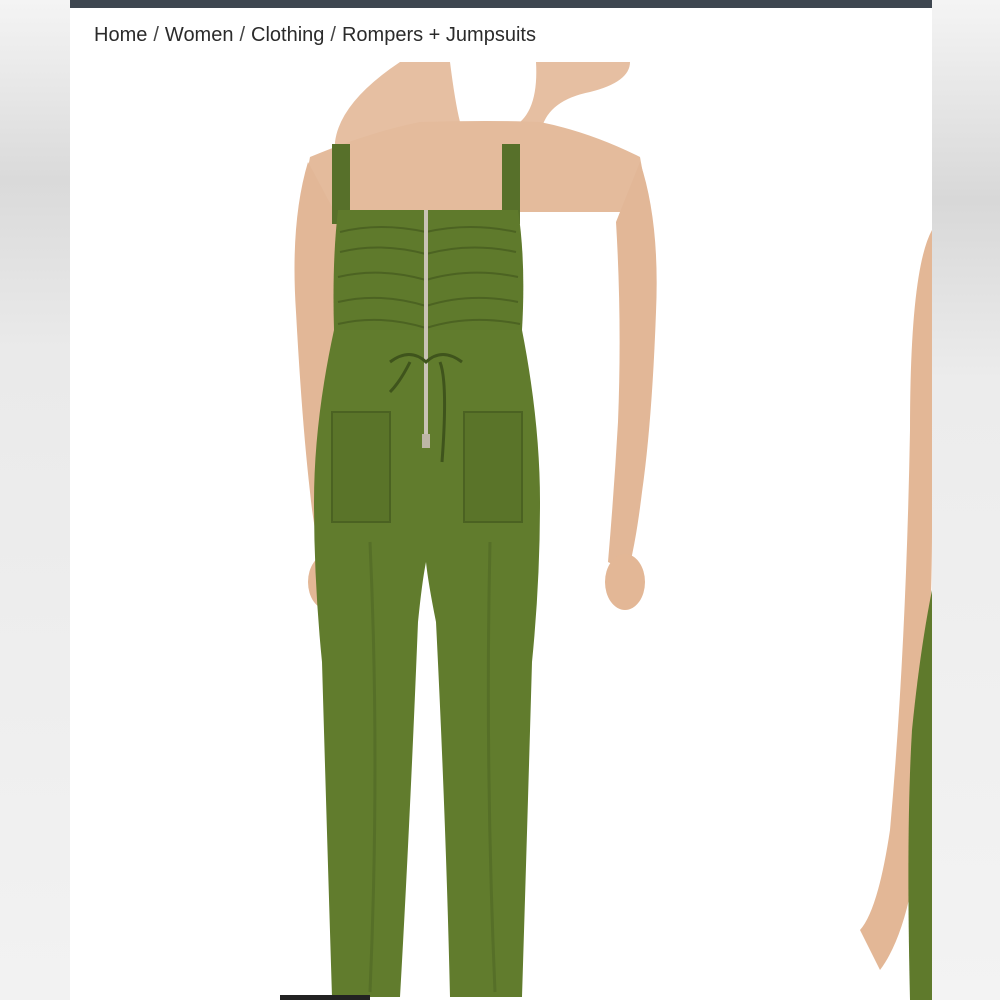  Describe the element at coordinates (439, 35) in the screenshot. I see `breadcrumb-rompers-jumpsuits: Rompers + Jumpsuits` at that location.